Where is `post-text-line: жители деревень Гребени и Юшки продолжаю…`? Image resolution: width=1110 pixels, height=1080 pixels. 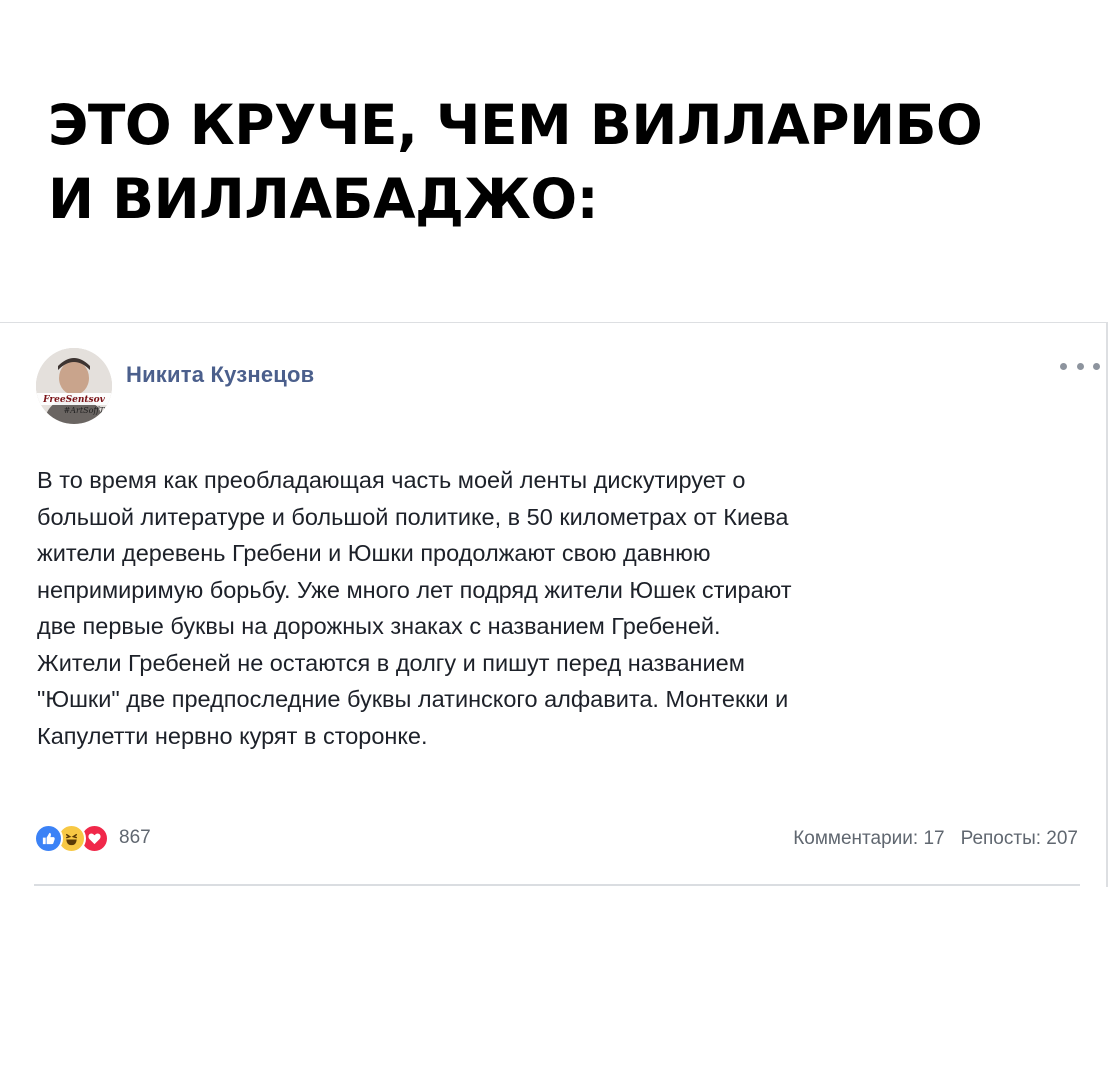 post-text-line: жители деревень Гребени и Юшки продолжаю… is located at coordinates (374, 553).